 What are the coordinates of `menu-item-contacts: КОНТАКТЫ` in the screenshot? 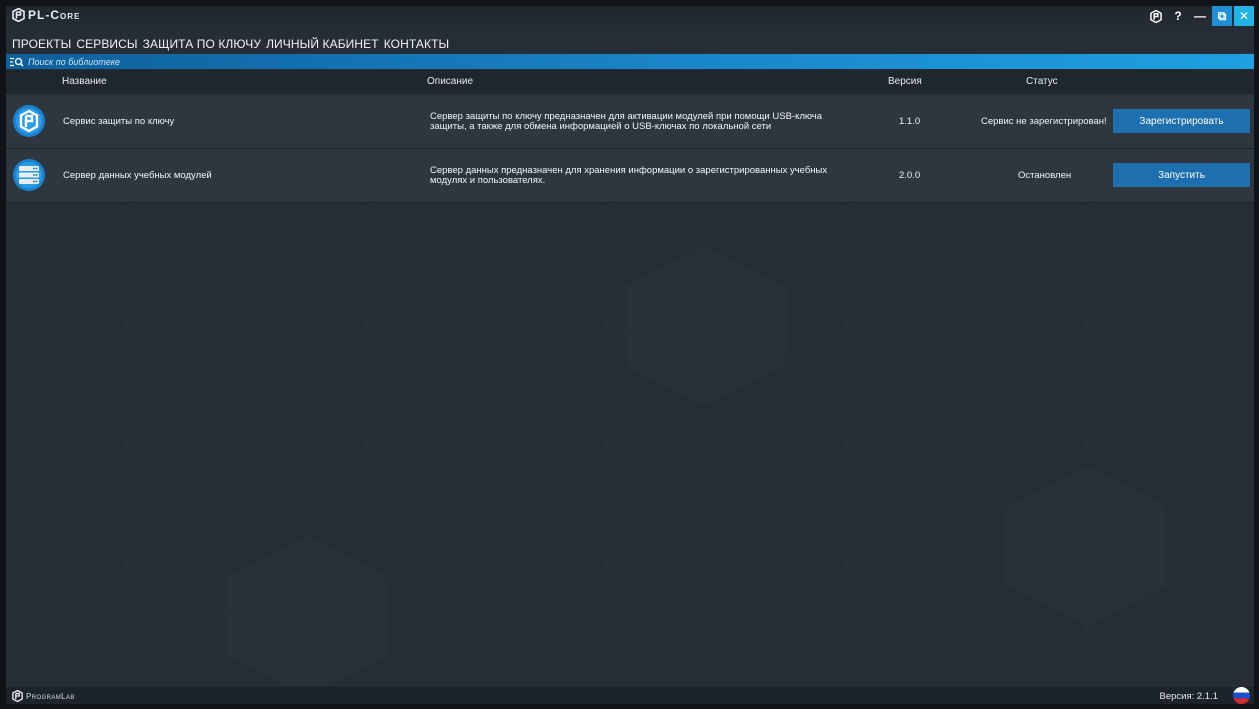 It's located at (417, 42).